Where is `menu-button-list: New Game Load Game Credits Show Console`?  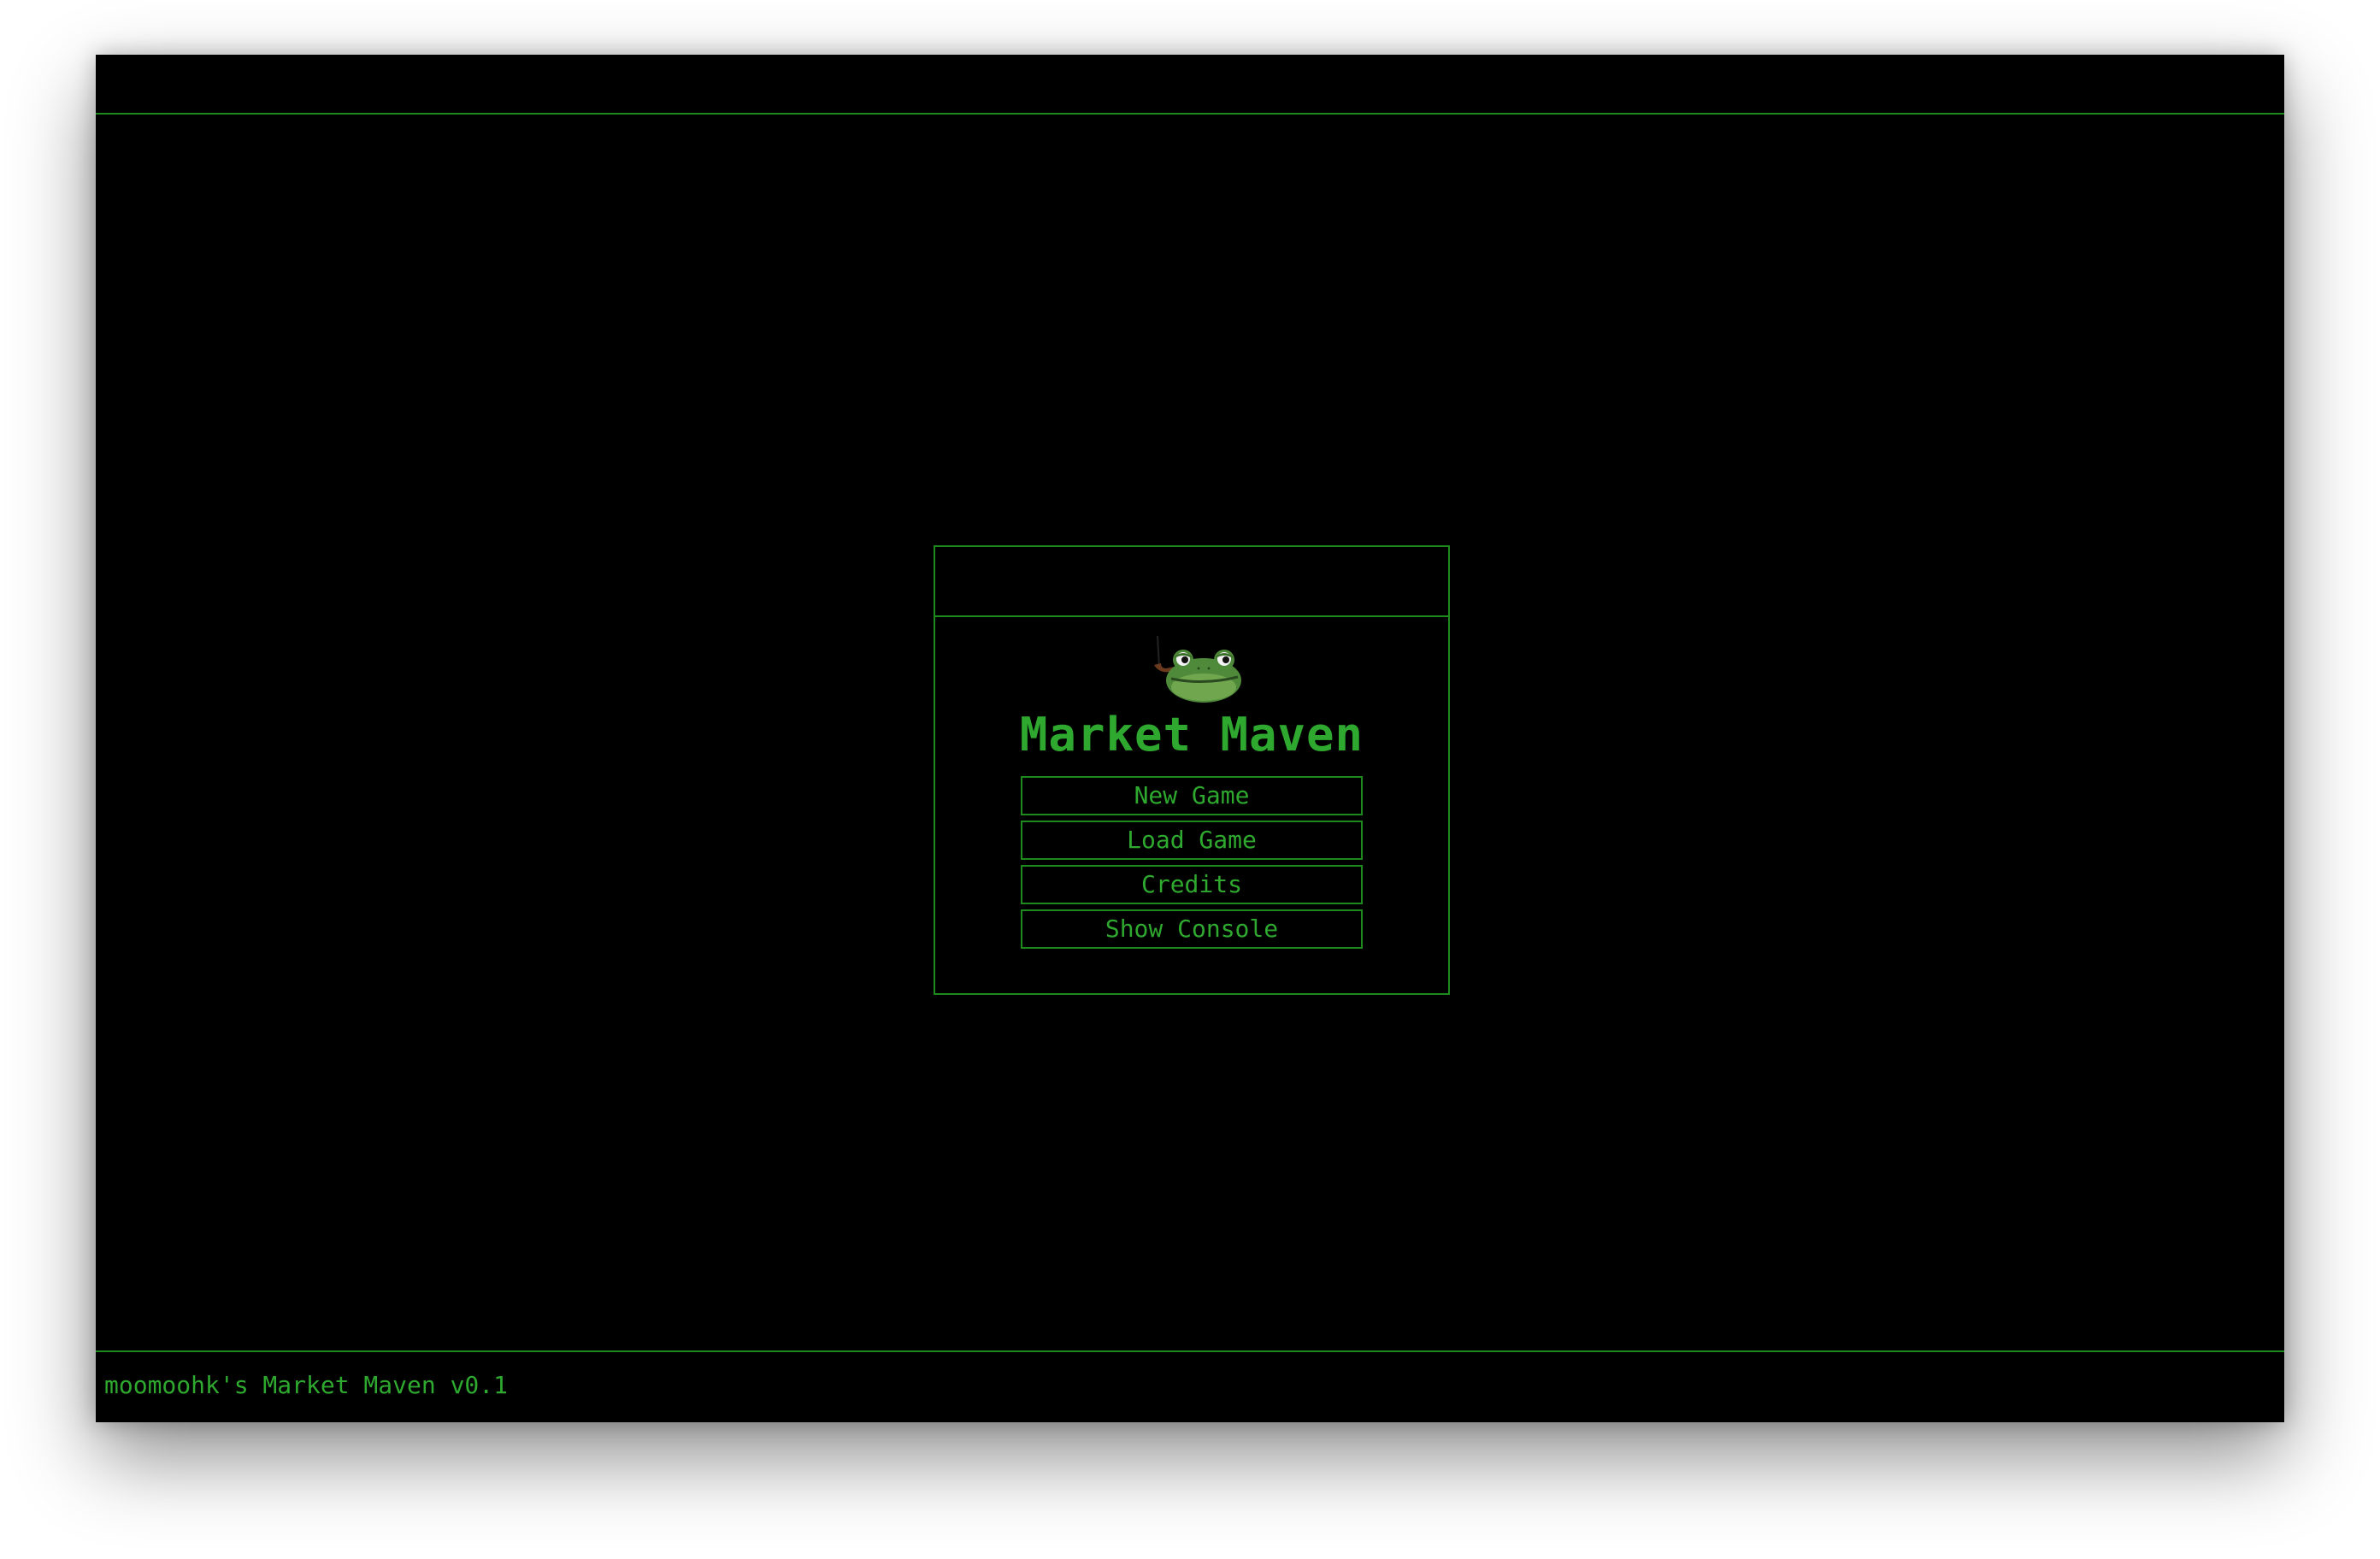 menu-button-list: New Game Load Game Credits Show Console is located at coordinates (1192, 865).